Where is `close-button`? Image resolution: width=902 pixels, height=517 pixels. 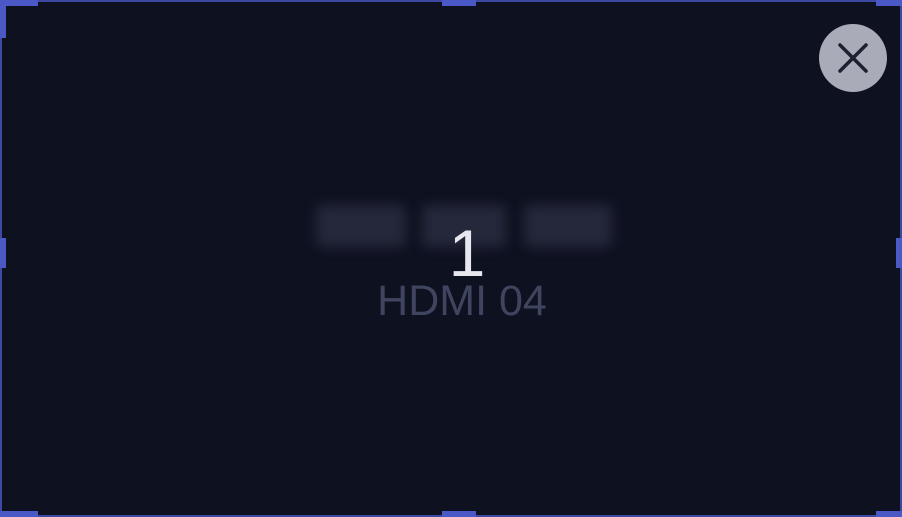
close-button is located at coordinates (853, 58).